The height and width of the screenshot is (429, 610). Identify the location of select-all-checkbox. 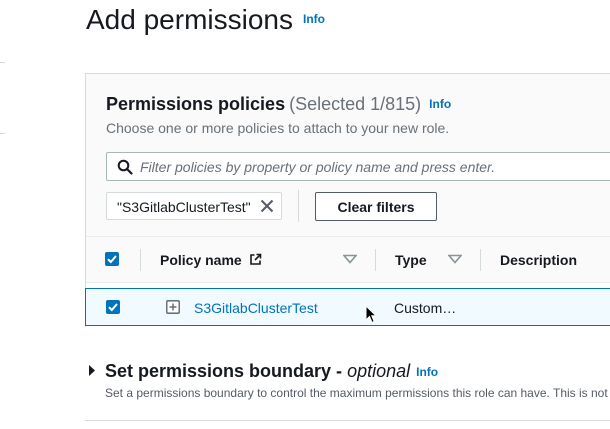
(112, 259).